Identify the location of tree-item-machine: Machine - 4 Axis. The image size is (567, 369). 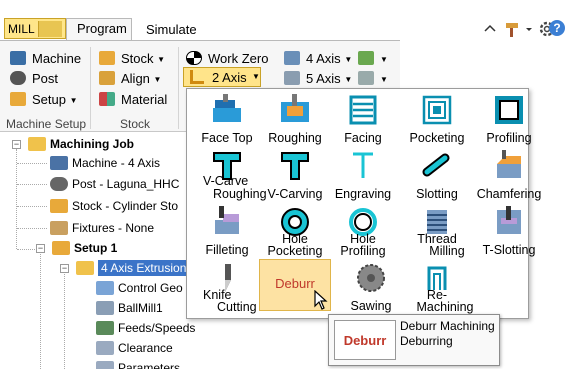
(105, 163).